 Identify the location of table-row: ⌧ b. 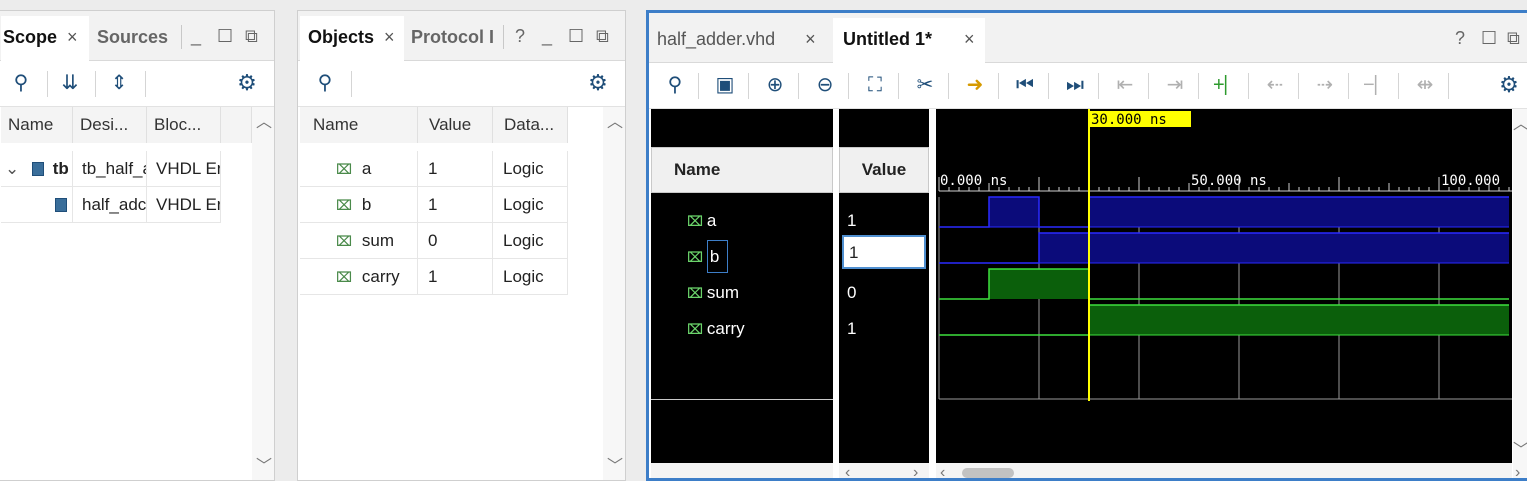
(359, 205).